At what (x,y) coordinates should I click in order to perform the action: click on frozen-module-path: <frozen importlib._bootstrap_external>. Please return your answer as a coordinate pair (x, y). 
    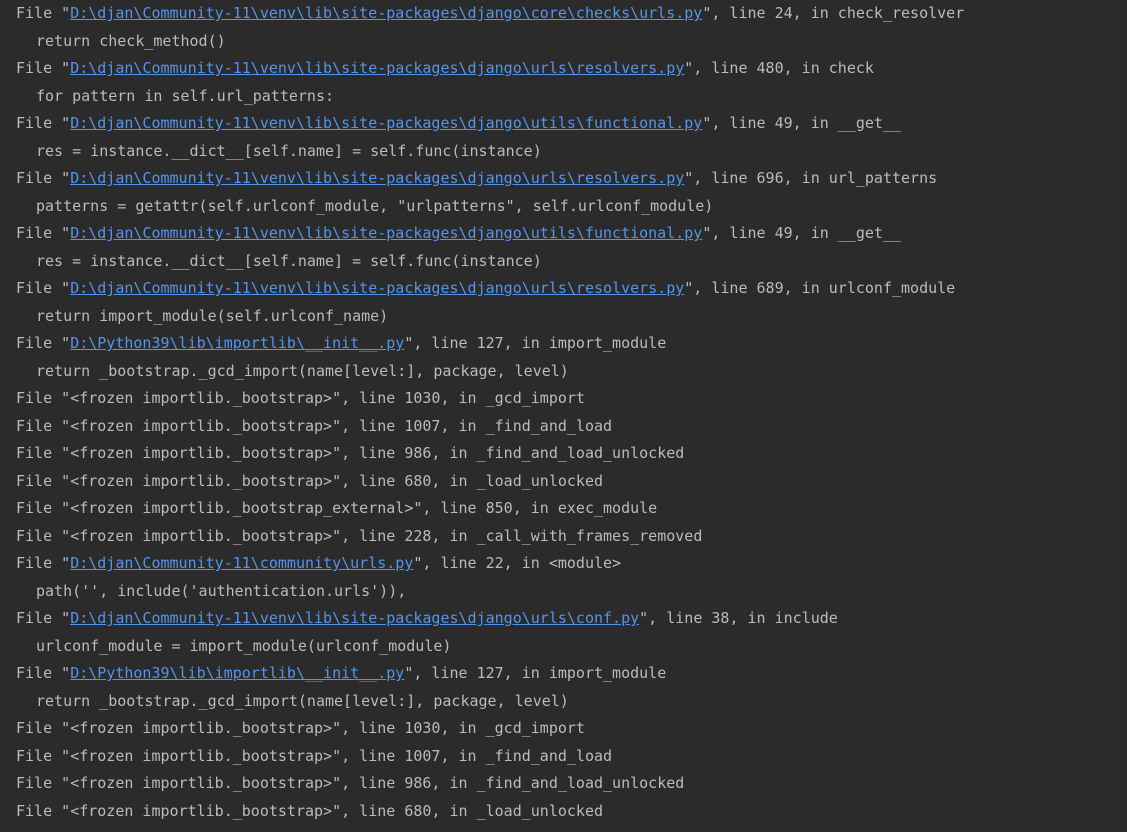
    Looking at the image, I should click on (242, 508).